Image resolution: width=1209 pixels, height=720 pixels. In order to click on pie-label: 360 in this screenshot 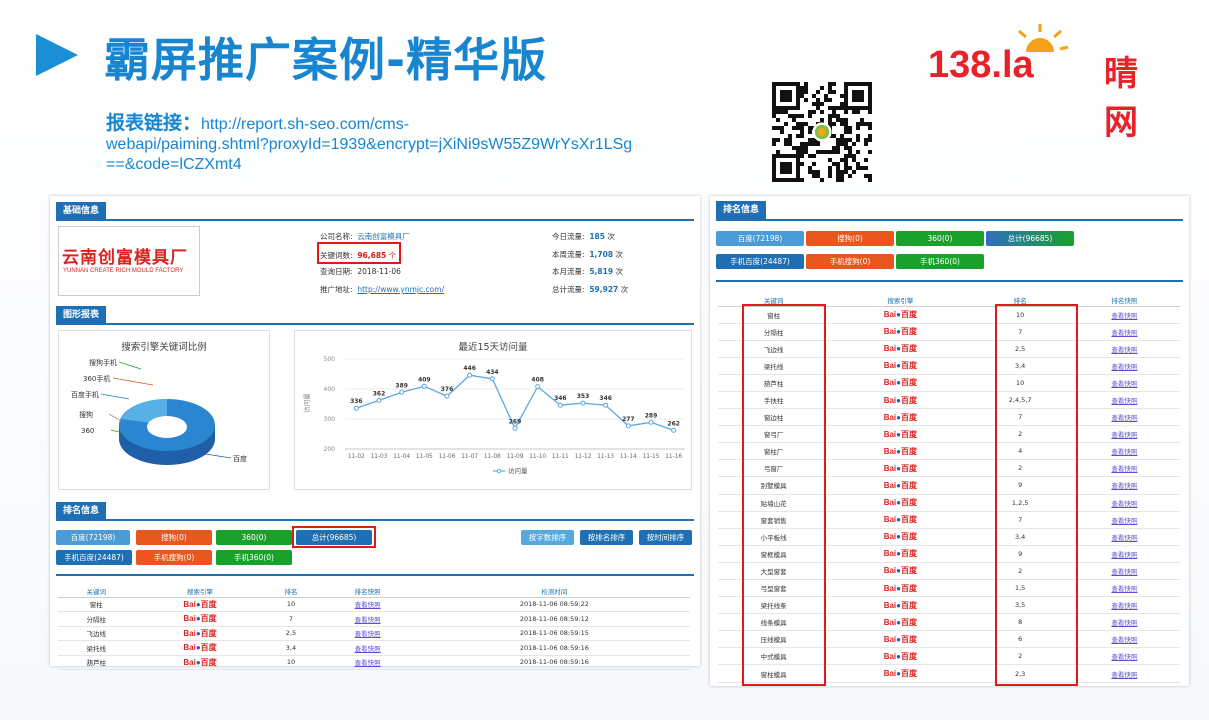, I will do `click(87, 431)`.